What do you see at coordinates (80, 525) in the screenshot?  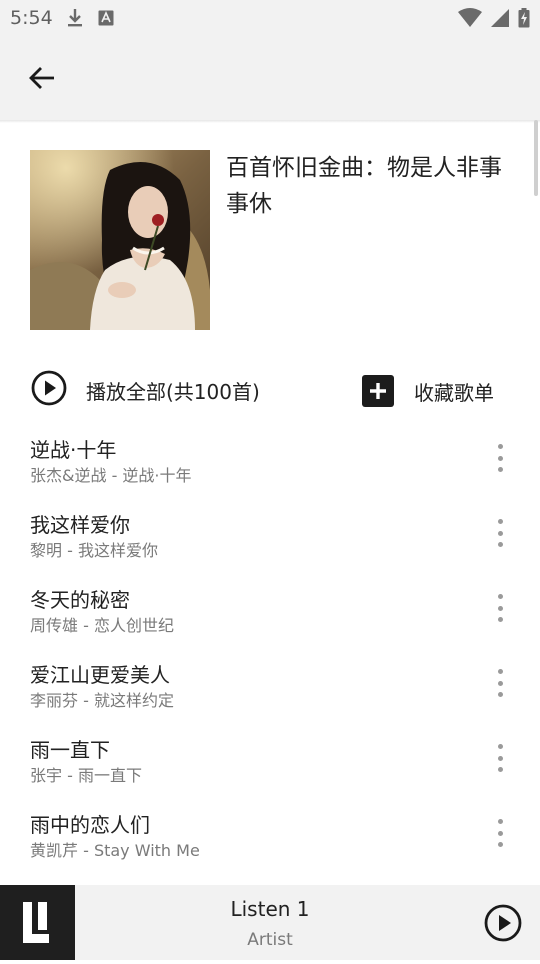 I see `song-title: 我这样爱你` at bounding box center [80, 525].